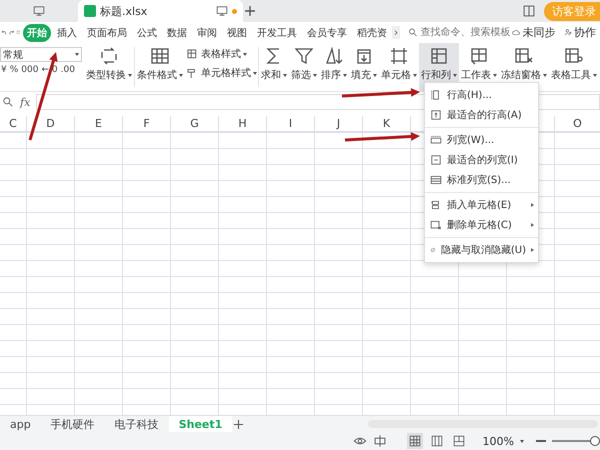 This screenshot has width=600, height=450. I want to click on format-button: .00, so click(67, 70).